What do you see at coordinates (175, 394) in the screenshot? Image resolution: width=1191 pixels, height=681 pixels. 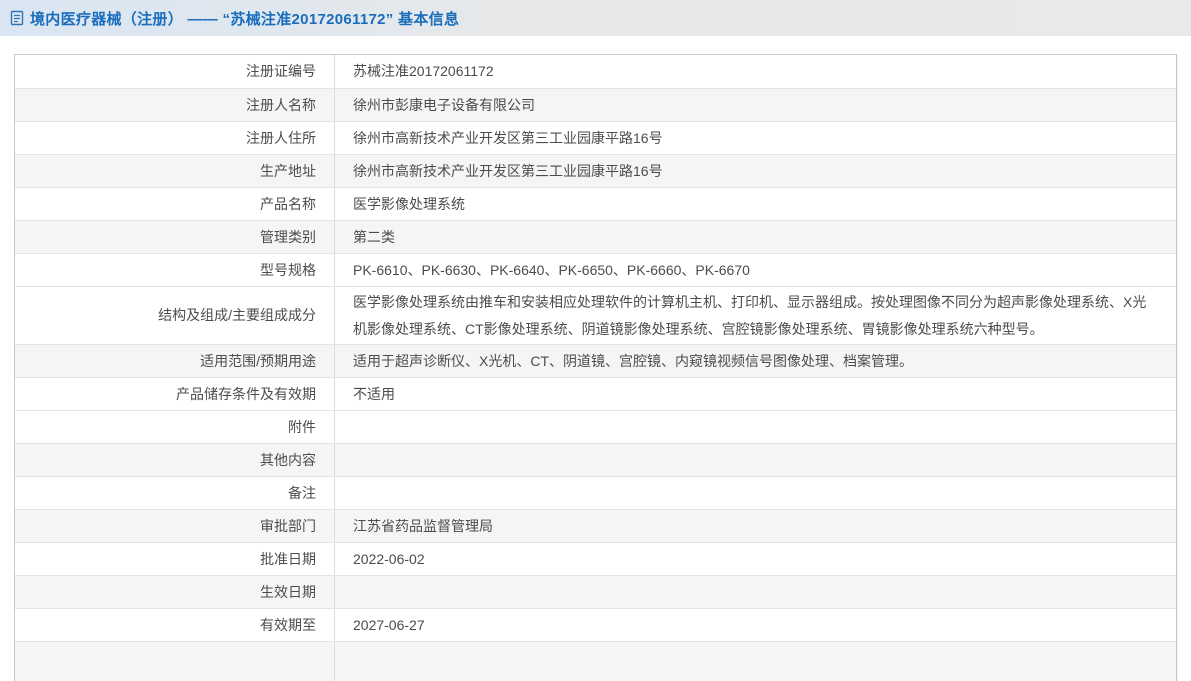 I see `field-label: 产品储存条件及有效期` at bounding box center [175, 394].